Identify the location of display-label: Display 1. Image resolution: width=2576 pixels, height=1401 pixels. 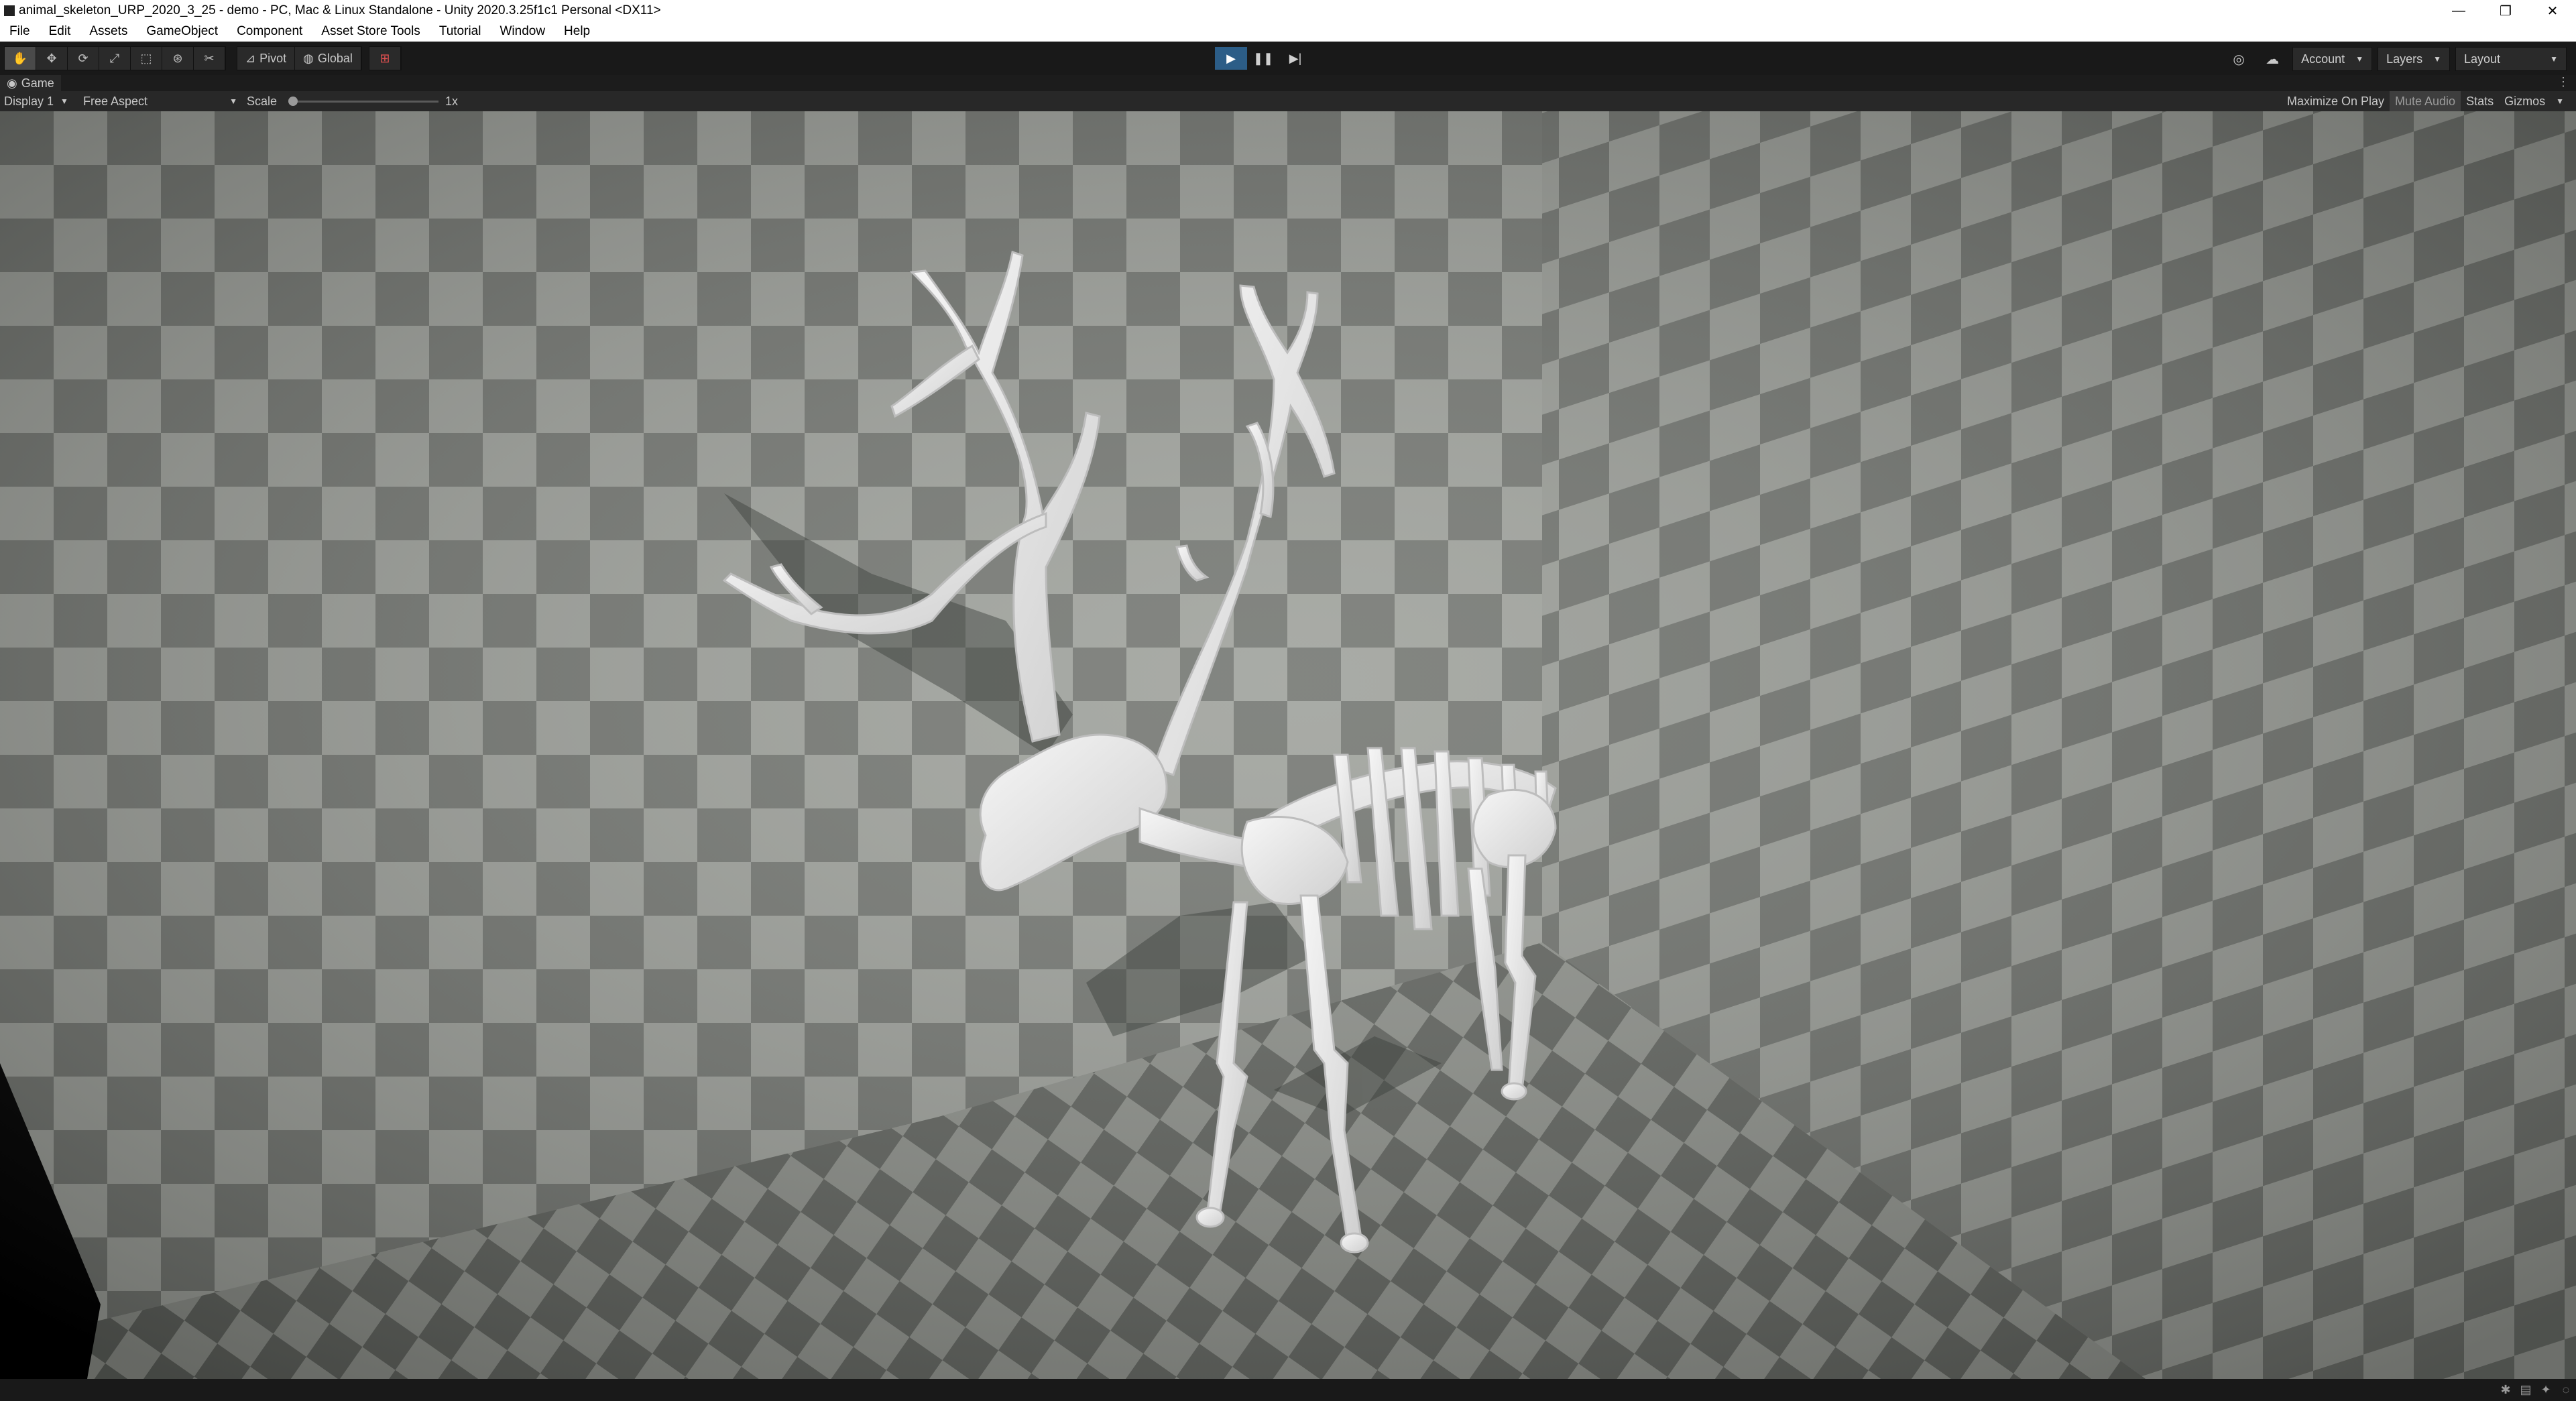
(29, 101).